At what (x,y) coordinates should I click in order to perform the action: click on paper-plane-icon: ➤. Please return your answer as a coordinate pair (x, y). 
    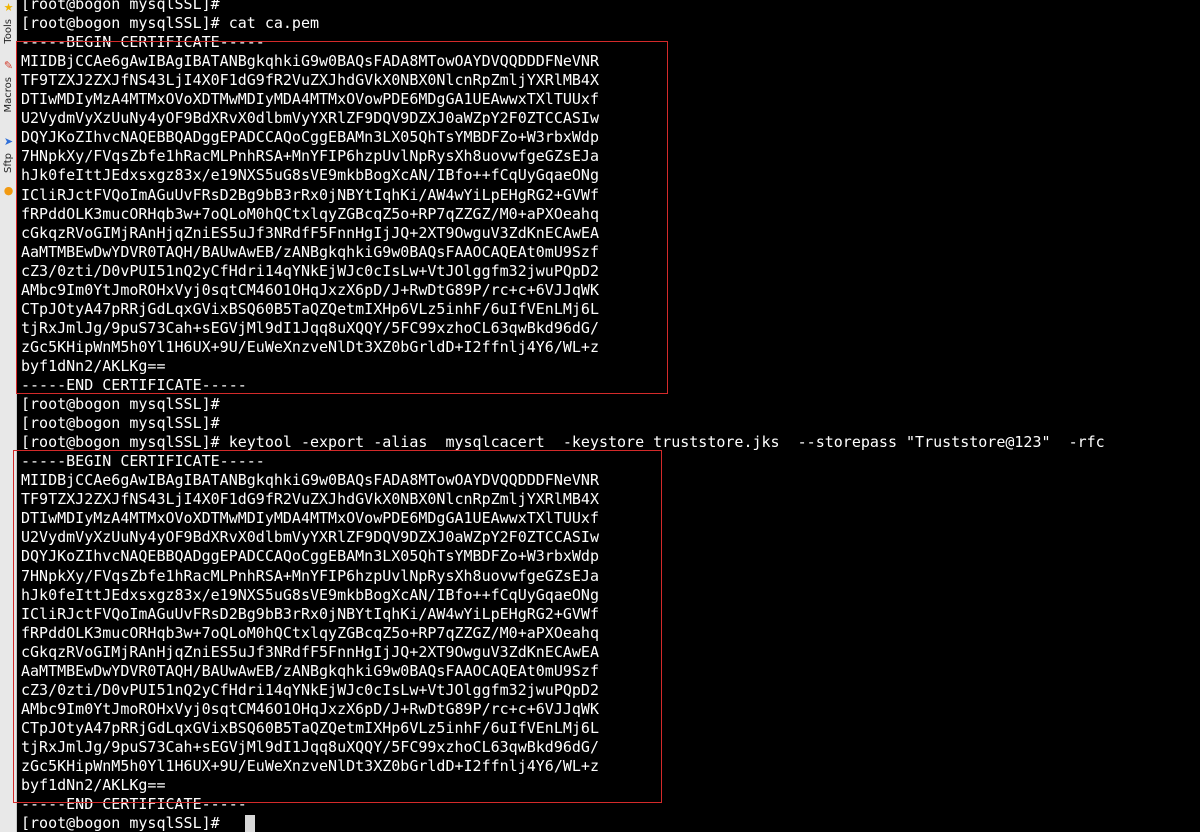
    Looking at the image, I should click on (8, 141).